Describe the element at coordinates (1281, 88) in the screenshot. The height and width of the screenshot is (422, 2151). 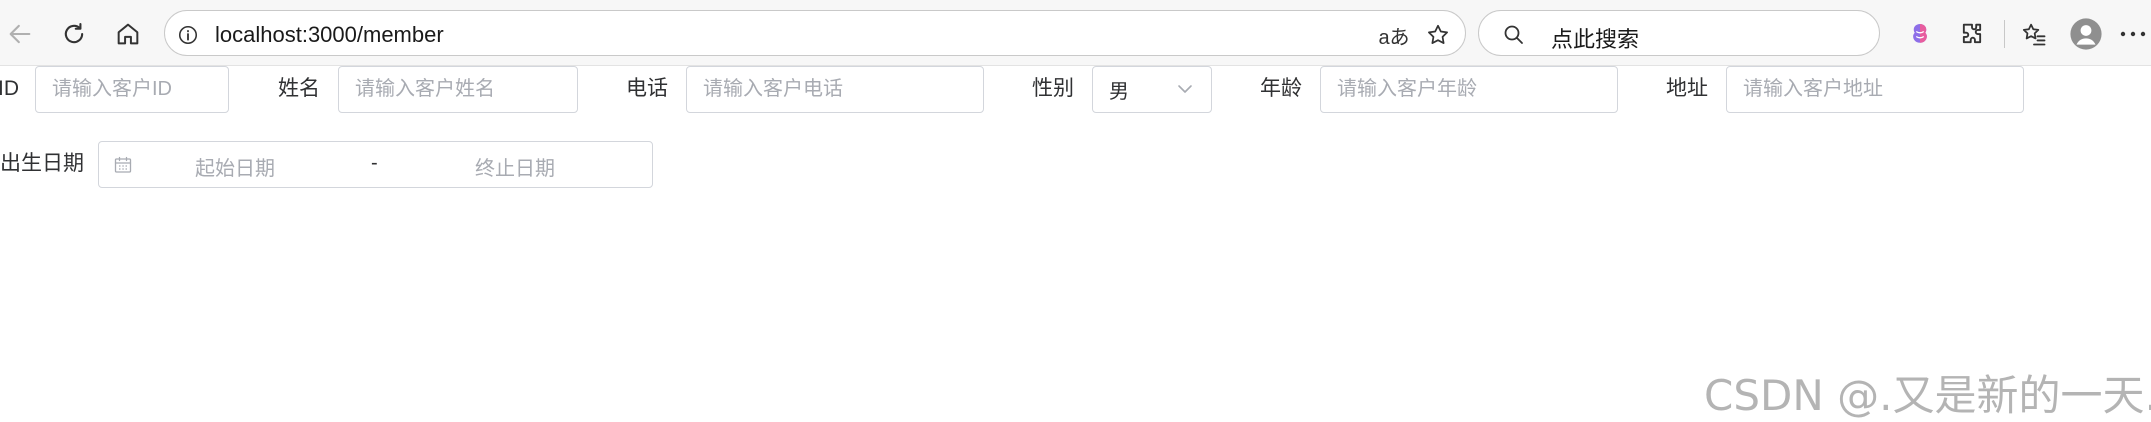
I see `age-label: 年龄` at that location.